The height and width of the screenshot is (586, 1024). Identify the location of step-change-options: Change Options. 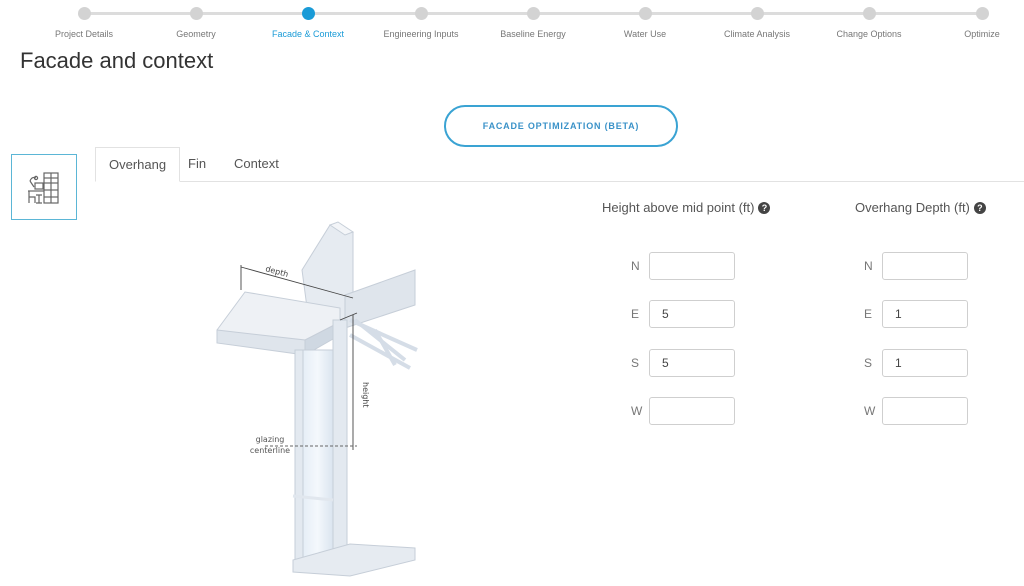
(869, 19).